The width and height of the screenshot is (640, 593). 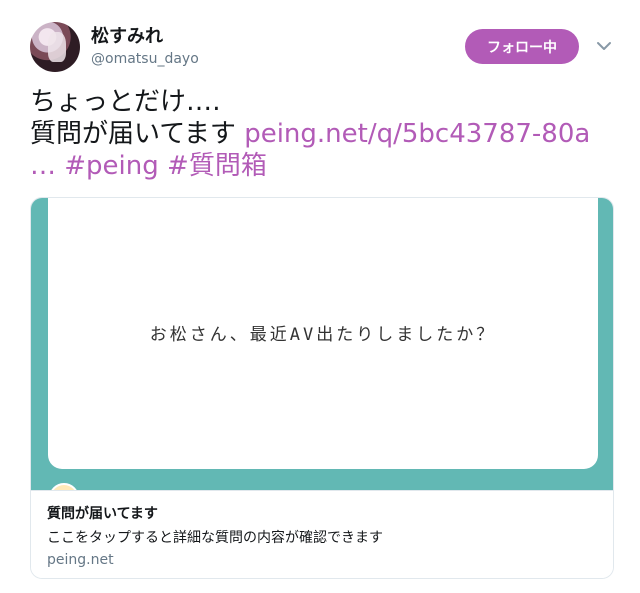 I want to click on card-description: ここをタップすると詳細な質問の内容が確認できます, so click(x=215, y=538).